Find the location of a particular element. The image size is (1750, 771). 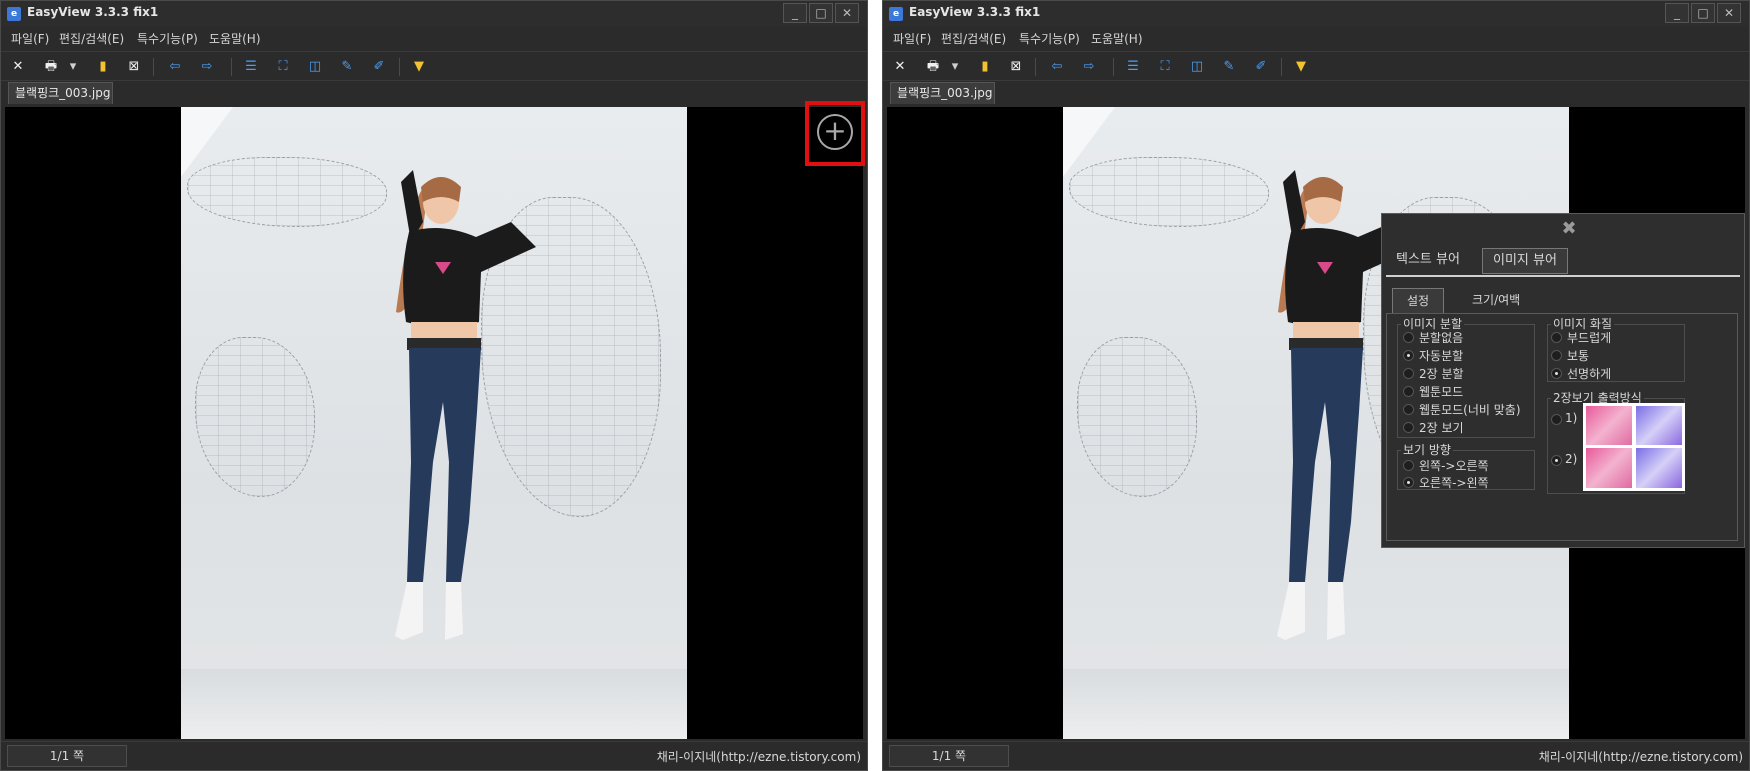

quality-normal-label: 보통 is located at coordinates (1578, 355).